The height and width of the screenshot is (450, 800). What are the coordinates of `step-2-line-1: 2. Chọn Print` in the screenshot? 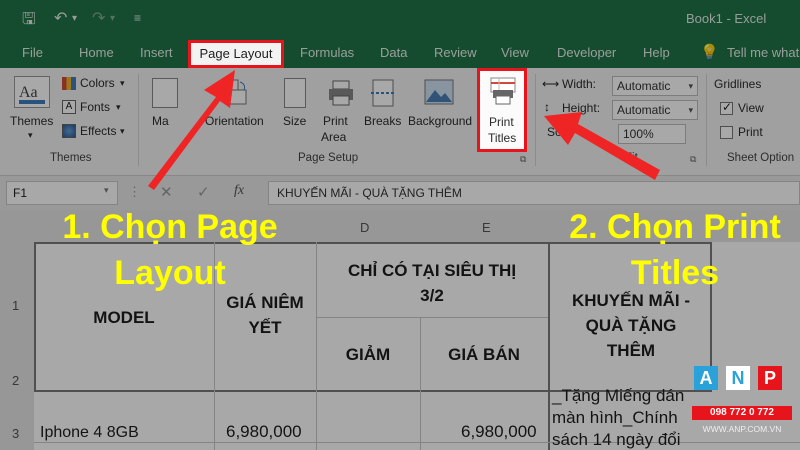 It's located at (675, 227).